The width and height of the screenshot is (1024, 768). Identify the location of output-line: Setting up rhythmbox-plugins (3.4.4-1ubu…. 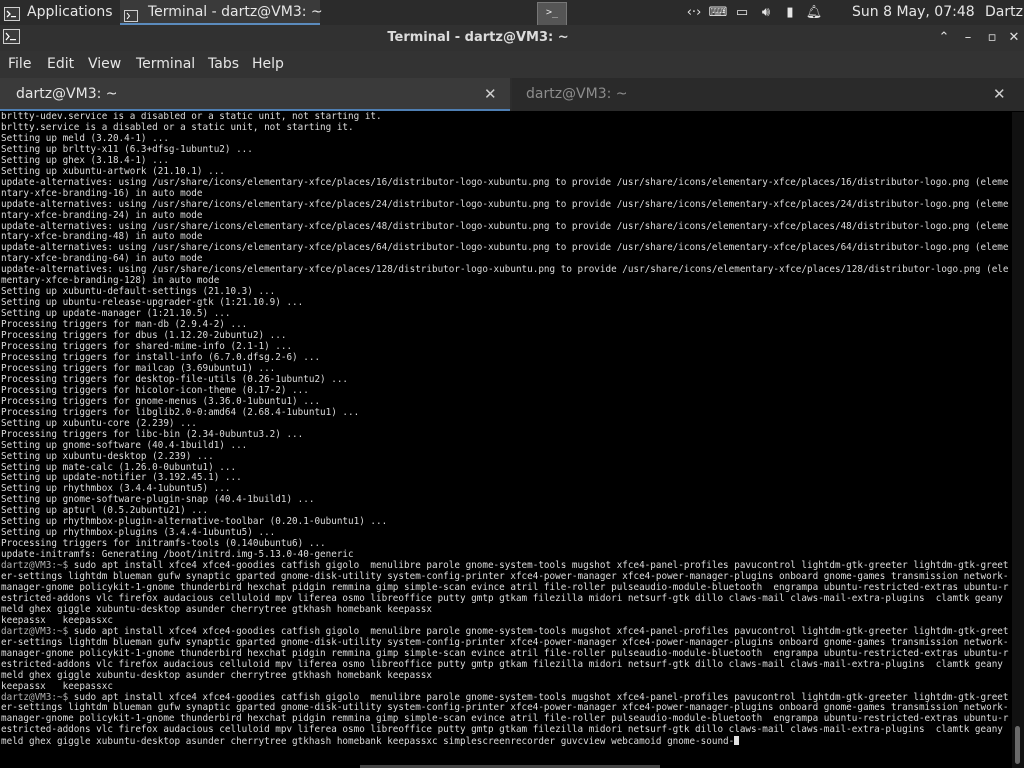
(138, 533).